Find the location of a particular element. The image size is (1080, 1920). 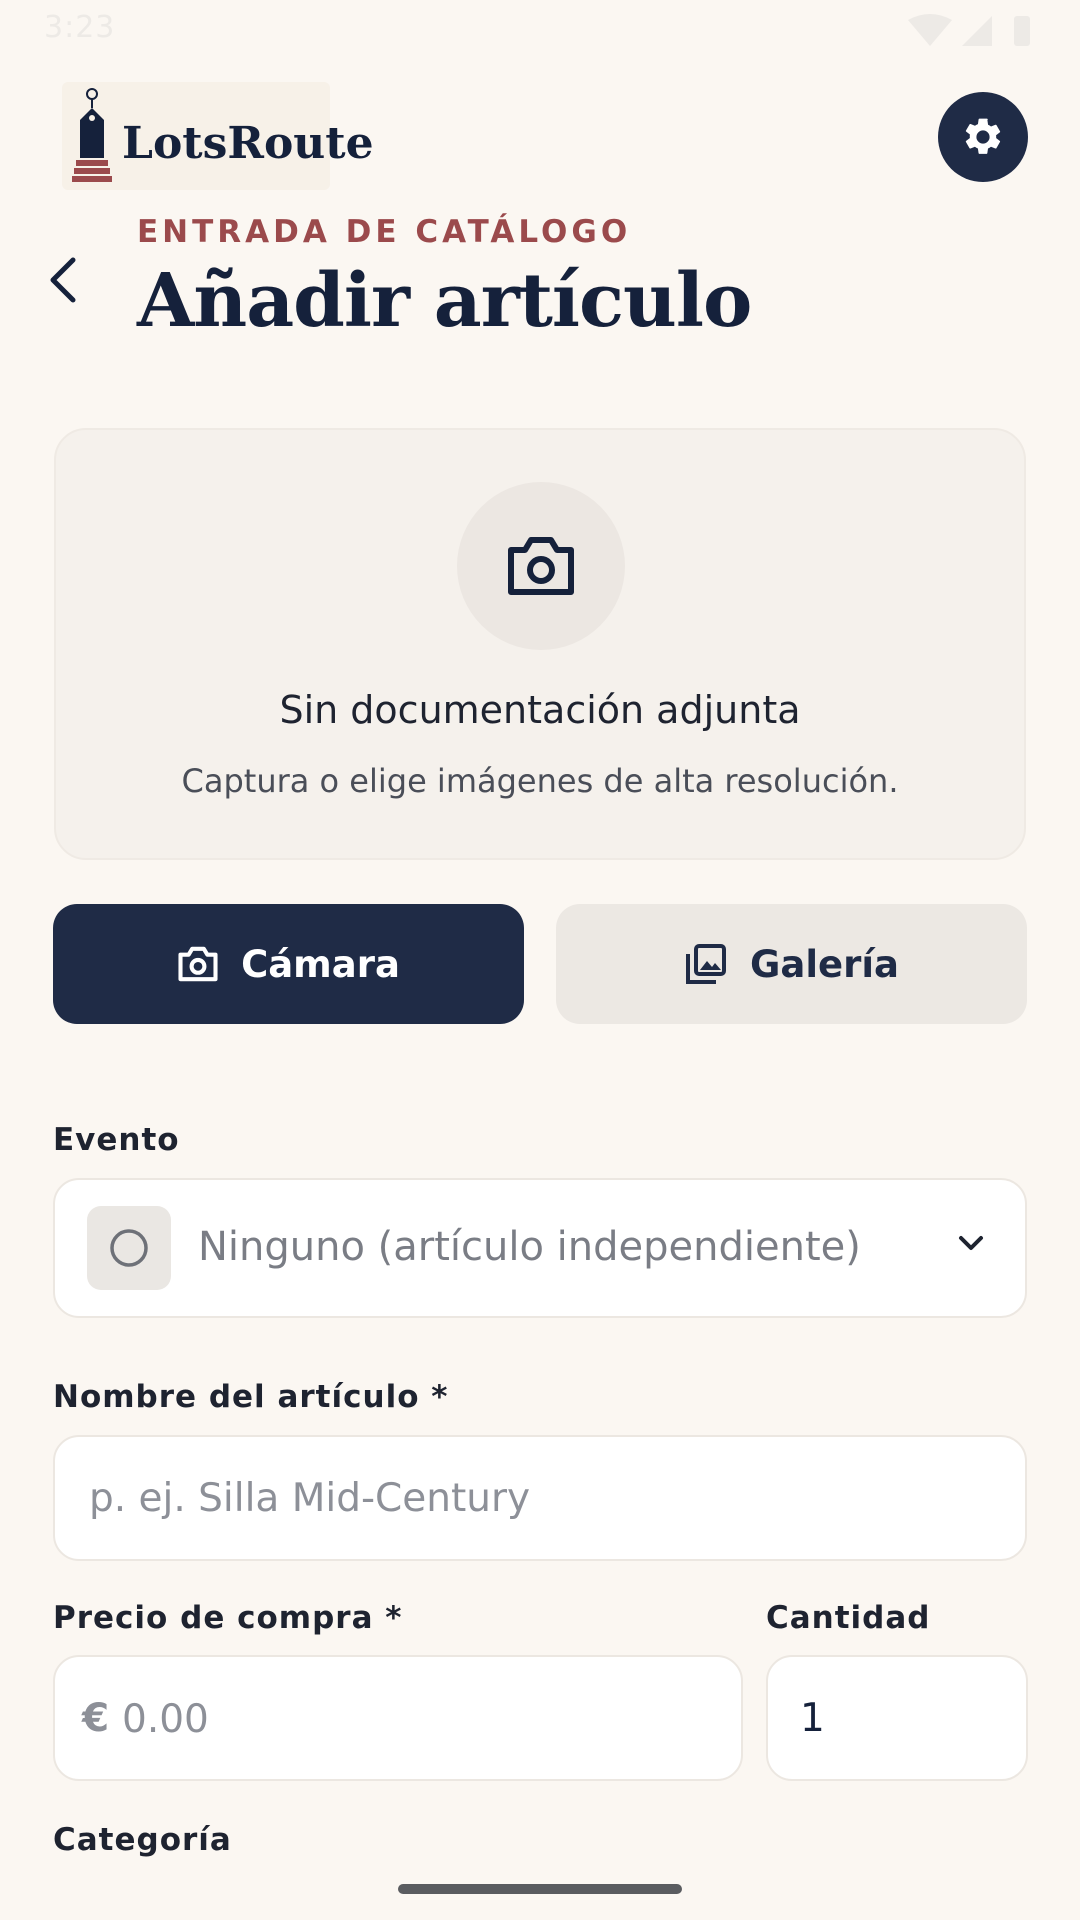

gallery-button: Galería is located at coordinates (791, 964).